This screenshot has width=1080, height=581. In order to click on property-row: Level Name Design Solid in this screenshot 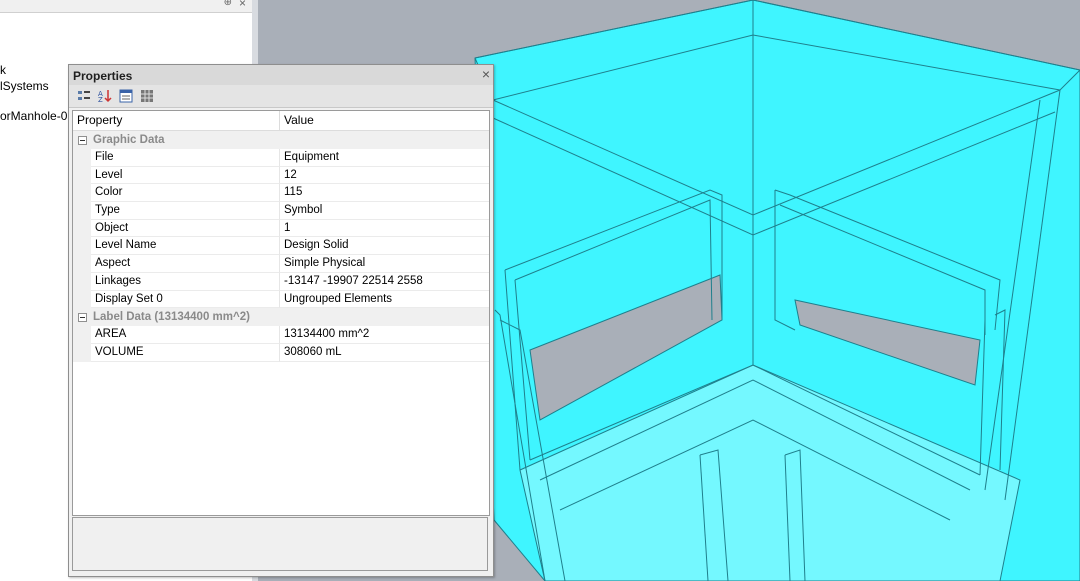, I will do `click(281, 246)`.